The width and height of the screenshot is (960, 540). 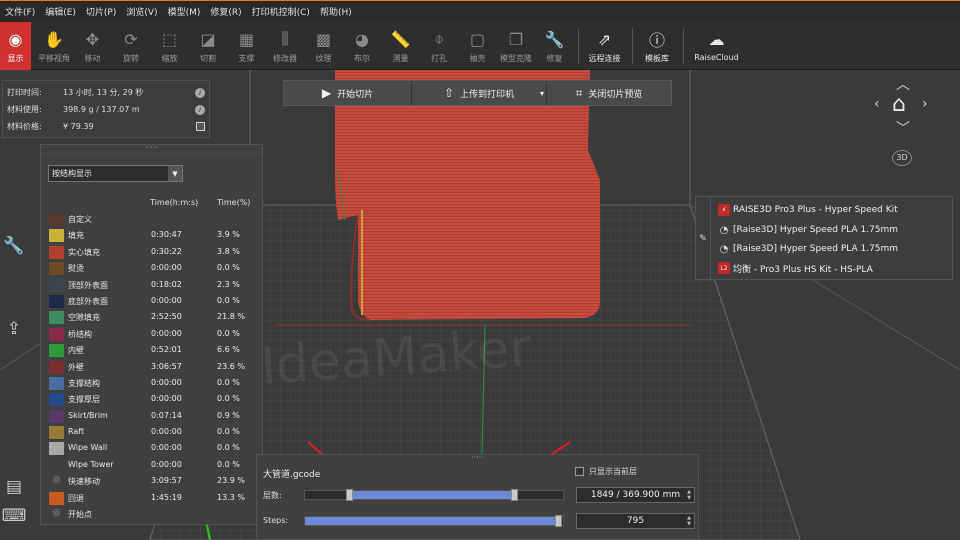 What do you see at coordinates (200, 126) in the screenshot?
I see `save-icon` at bounding box center [200, 126].